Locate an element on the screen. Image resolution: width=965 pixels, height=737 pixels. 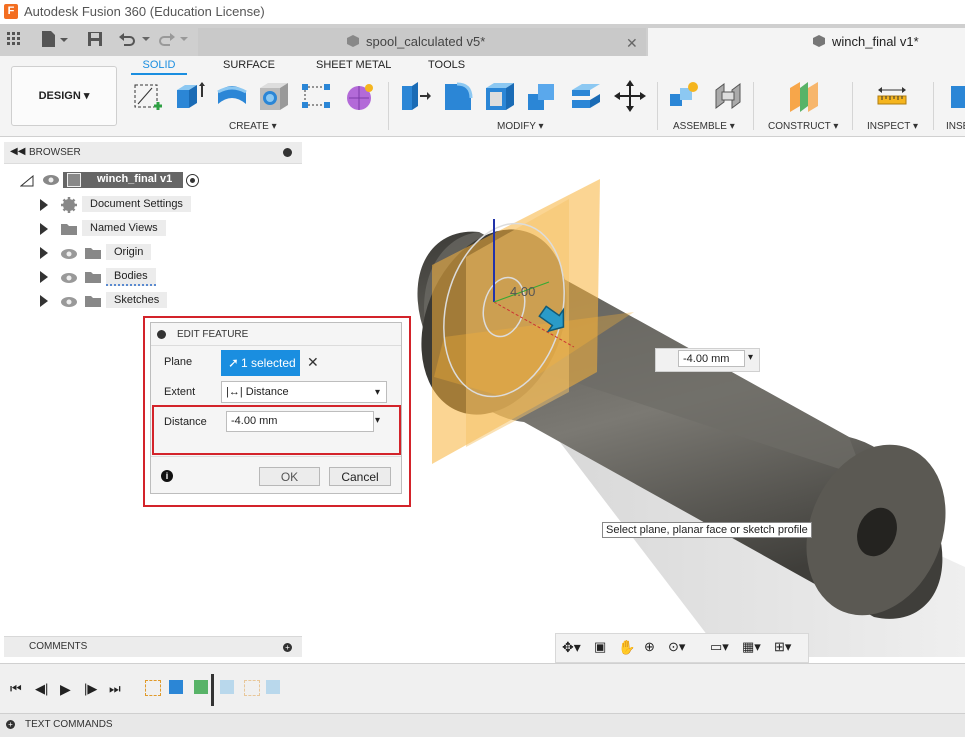
modify-menu: MODIFY ▾ is located at coordinates (520, 126).